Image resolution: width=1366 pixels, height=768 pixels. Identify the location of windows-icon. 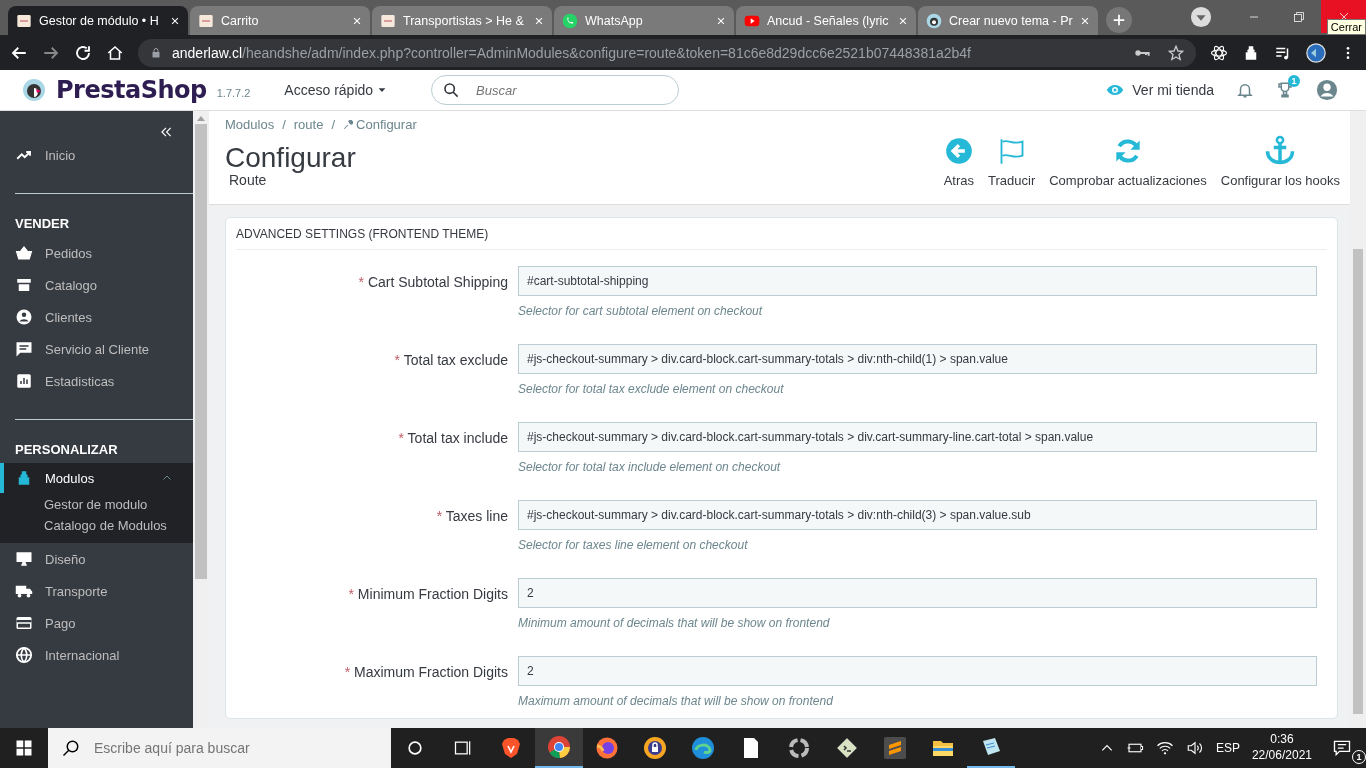
(24, 748).